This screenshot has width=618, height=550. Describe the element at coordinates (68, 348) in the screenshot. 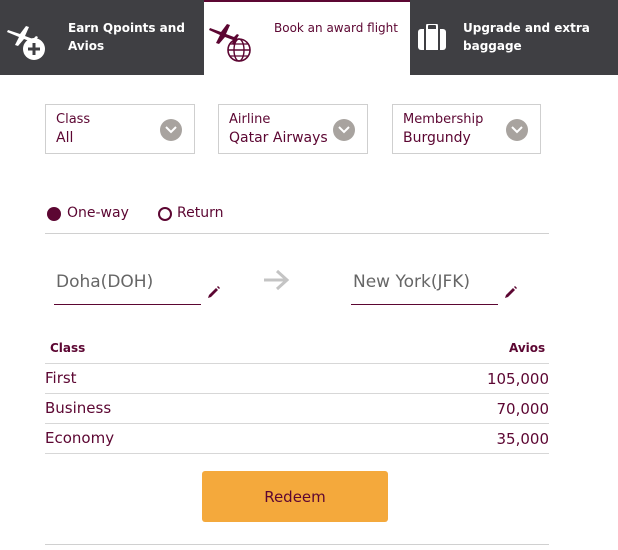

I see `table-header-class: Class` at that location.